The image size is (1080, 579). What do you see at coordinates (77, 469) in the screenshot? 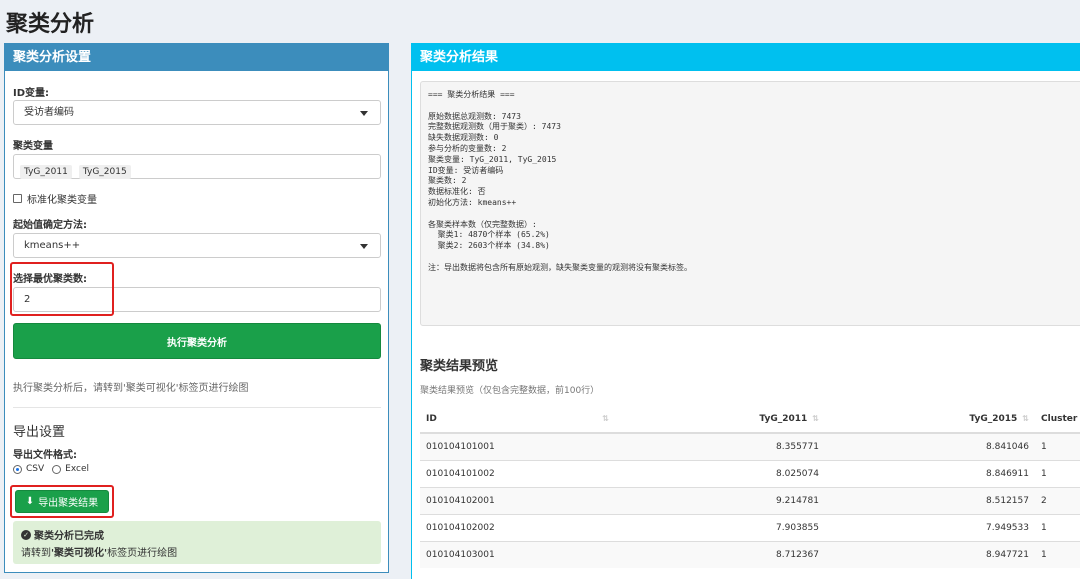
I see `radio-excel-label: Excel` at bounding box center [77, 469].